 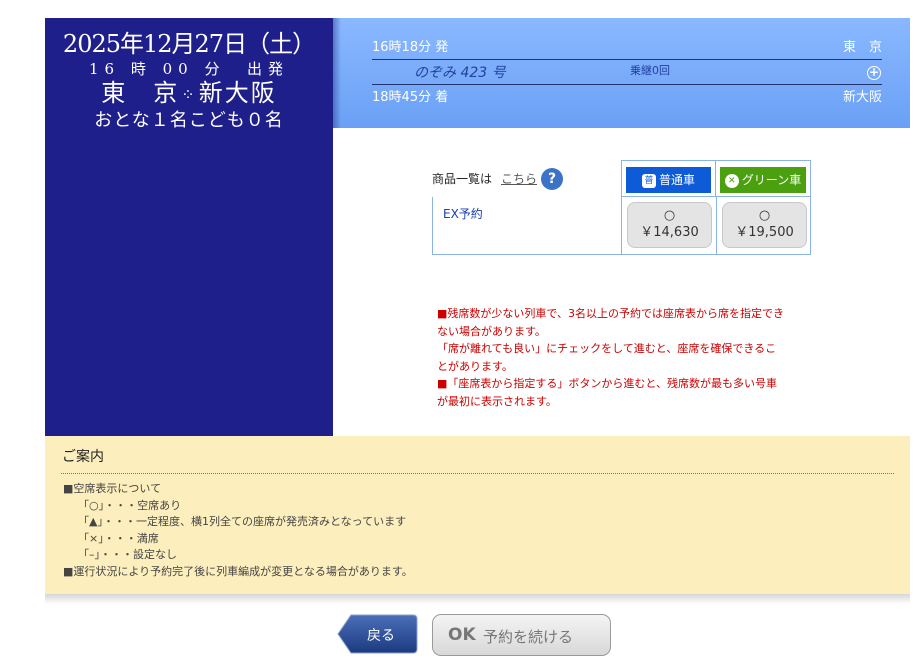 I want to click on destination-station: 新大阪, so click(x=237, y=93).